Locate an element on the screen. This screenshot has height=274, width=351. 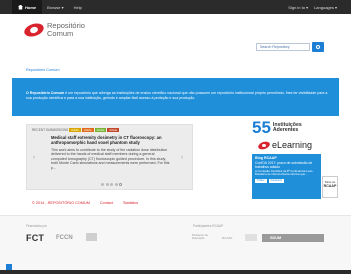
search-button is located at coordinates (318, 47).